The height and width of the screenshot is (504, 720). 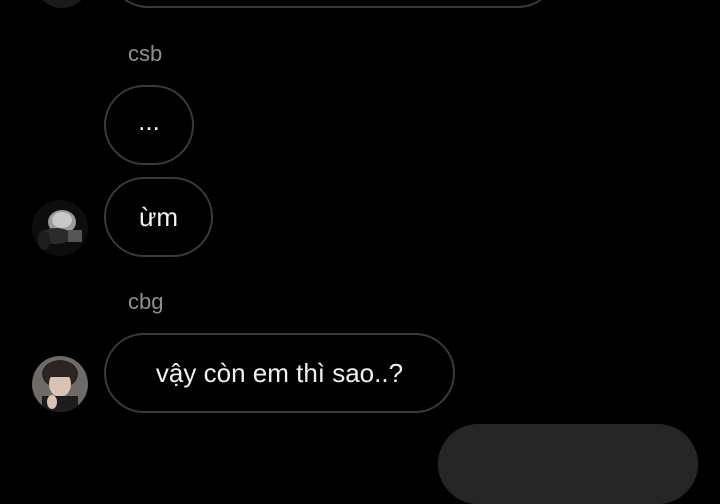 I want to click on message-text: vậy còn em thì sao..?, so click(x=279, y=372).